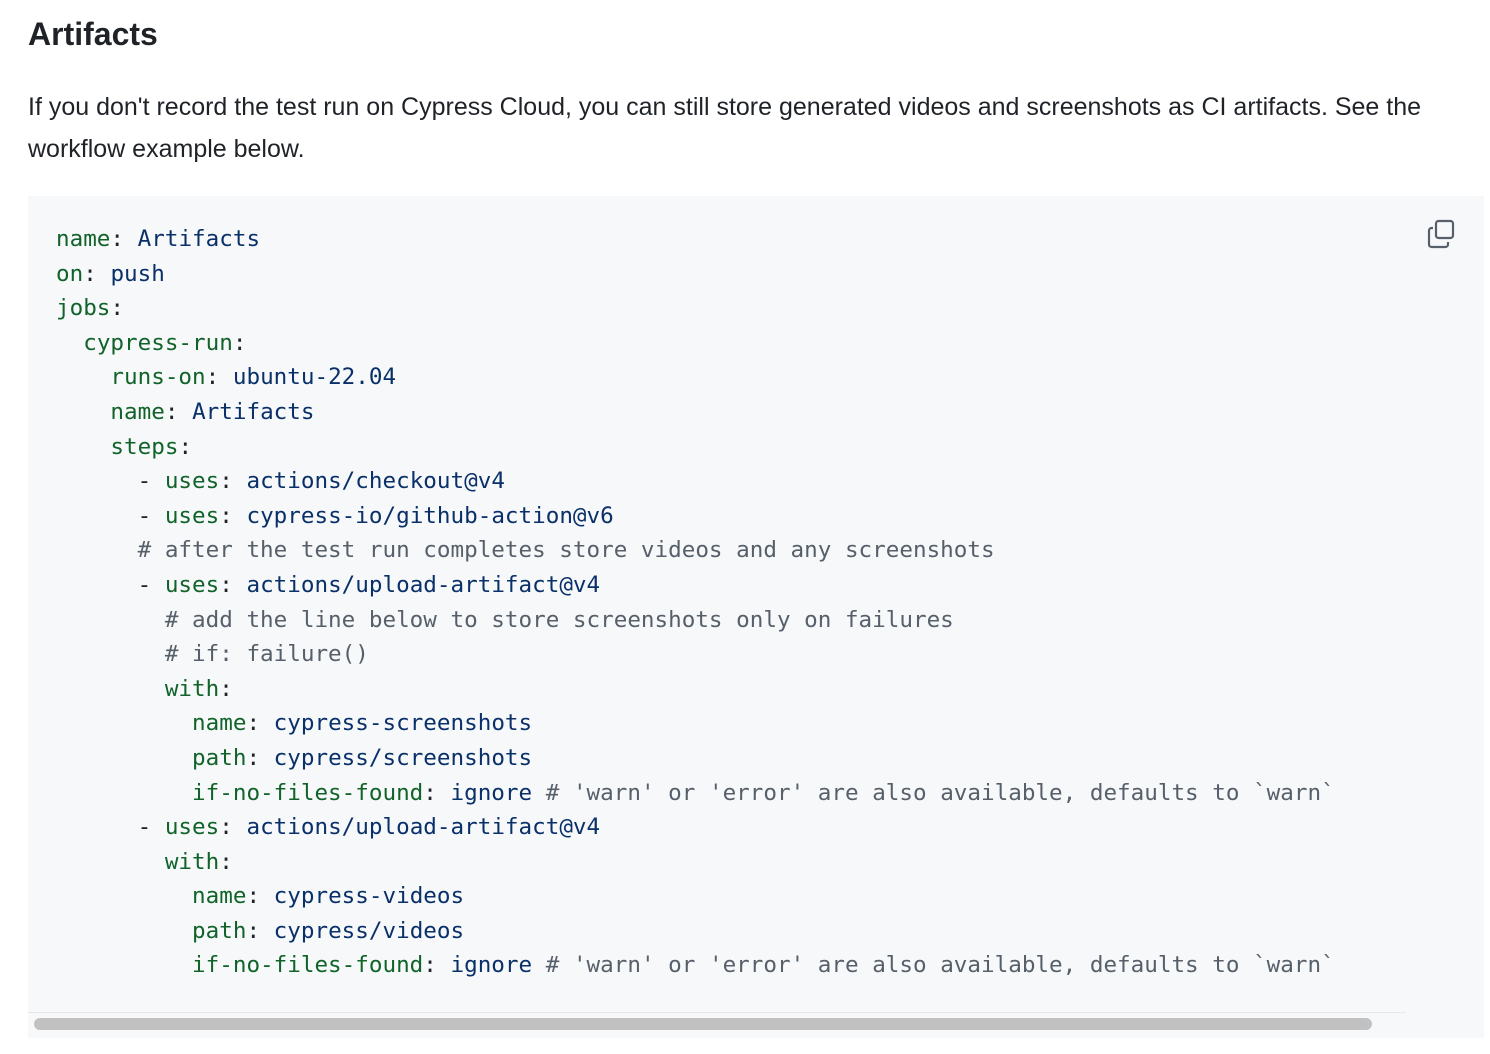 This screenshot has width=1490, height=1054. Describe the element at coordinates (695, 758) in the screenshot. I see `code-line: path: cypress/screenshots` at that location.